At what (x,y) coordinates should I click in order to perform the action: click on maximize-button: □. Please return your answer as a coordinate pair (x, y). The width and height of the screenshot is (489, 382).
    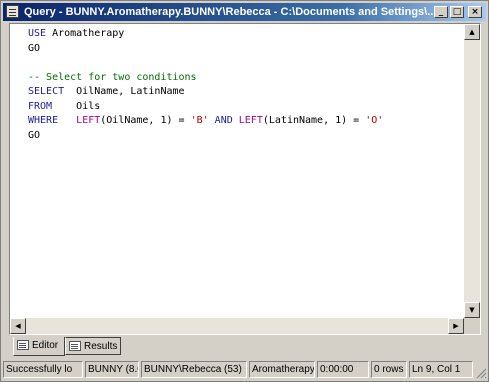
    Looking at the image, I should click on (457, 12).